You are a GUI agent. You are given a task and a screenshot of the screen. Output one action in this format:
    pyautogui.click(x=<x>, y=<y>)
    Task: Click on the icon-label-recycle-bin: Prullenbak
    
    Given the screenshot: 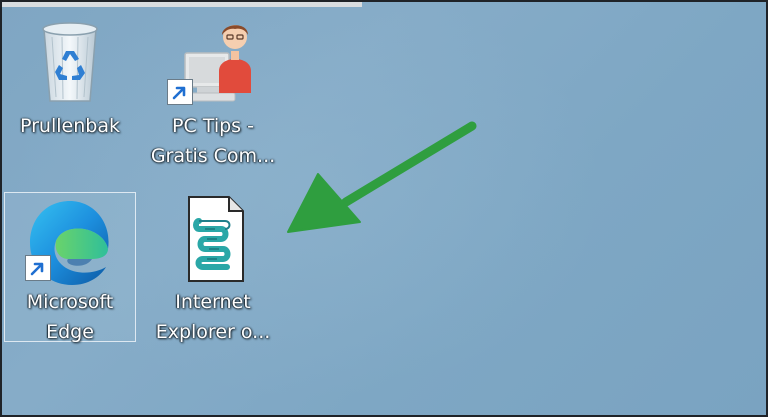 What is the action you would take?
    pyautogui.click(x=70, y=126)
    